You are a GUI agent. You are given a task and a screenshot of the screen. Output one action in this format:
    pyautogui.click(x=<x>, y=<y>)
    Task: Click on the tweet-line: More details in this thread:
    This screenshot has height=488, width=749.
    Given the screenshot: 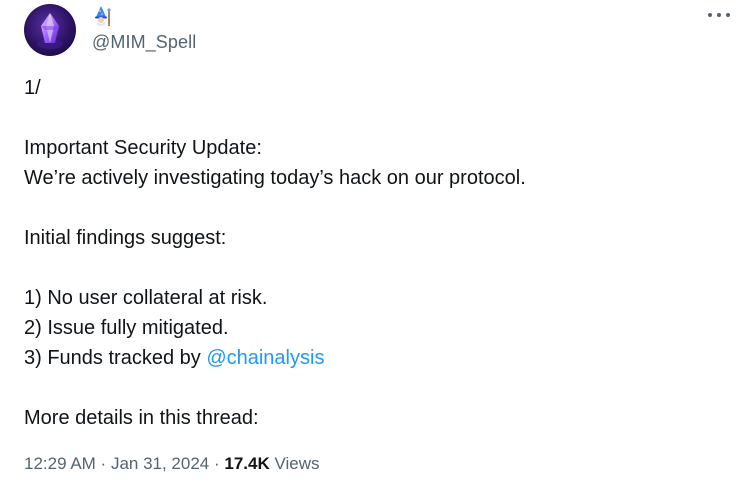 What is the action you would take?
    pyautogui.click(x=141, y=418)
    